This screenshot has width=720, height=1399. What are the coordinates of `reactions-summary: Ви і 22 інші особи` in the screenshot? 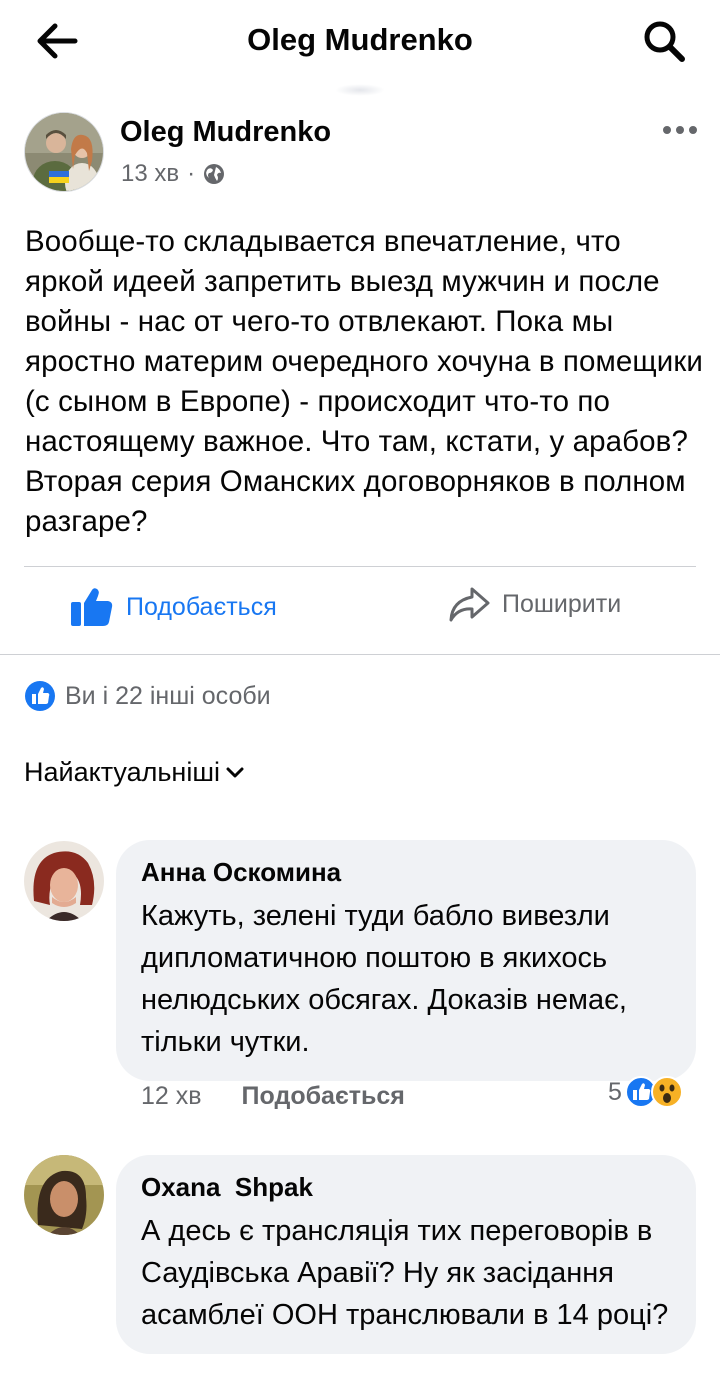 It's located at (147, 696).